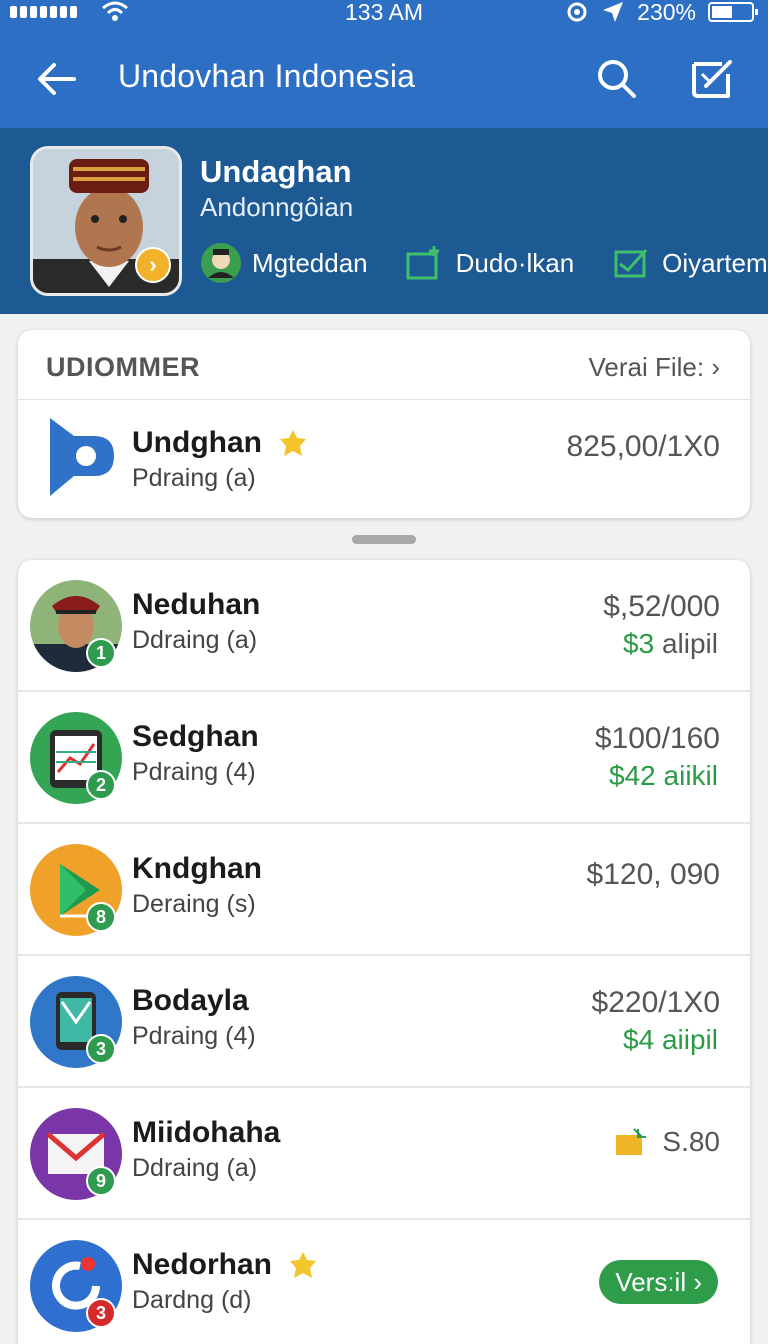 The image size is (768, 1344). I want to click on profile-name: Undaghan, so click(276, 171).